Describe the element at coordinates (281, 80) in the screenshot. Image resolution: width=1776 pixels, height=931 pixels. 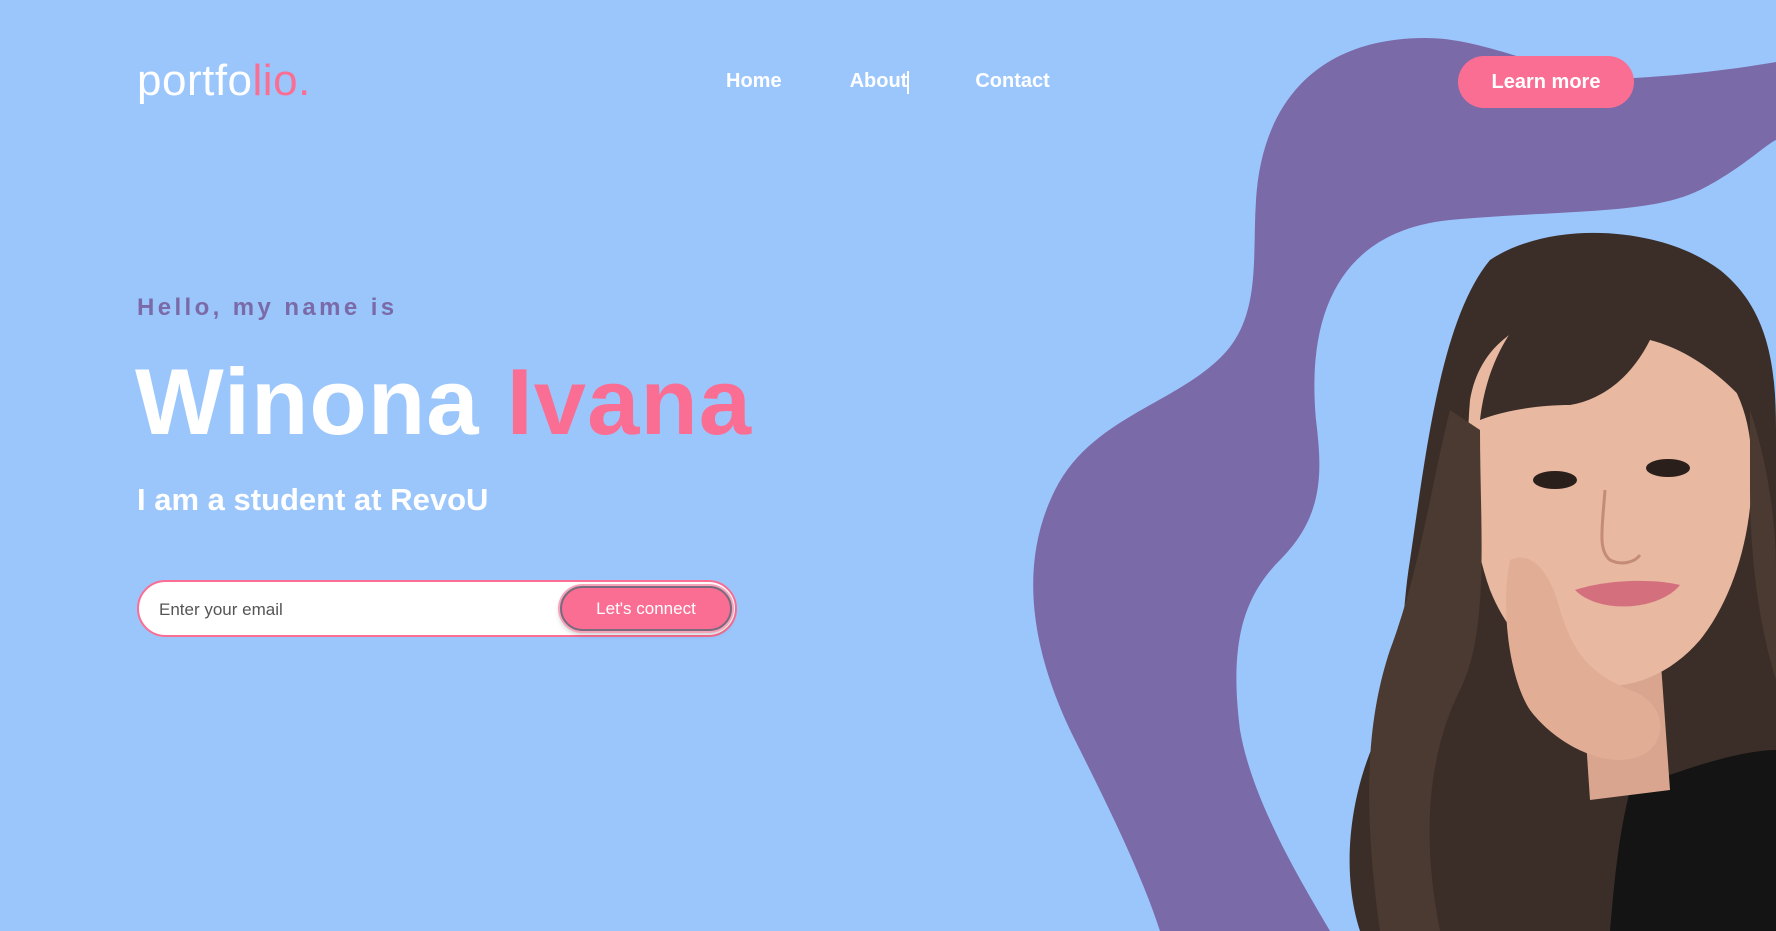
I see `logo-accent-text: lio.` at that location.